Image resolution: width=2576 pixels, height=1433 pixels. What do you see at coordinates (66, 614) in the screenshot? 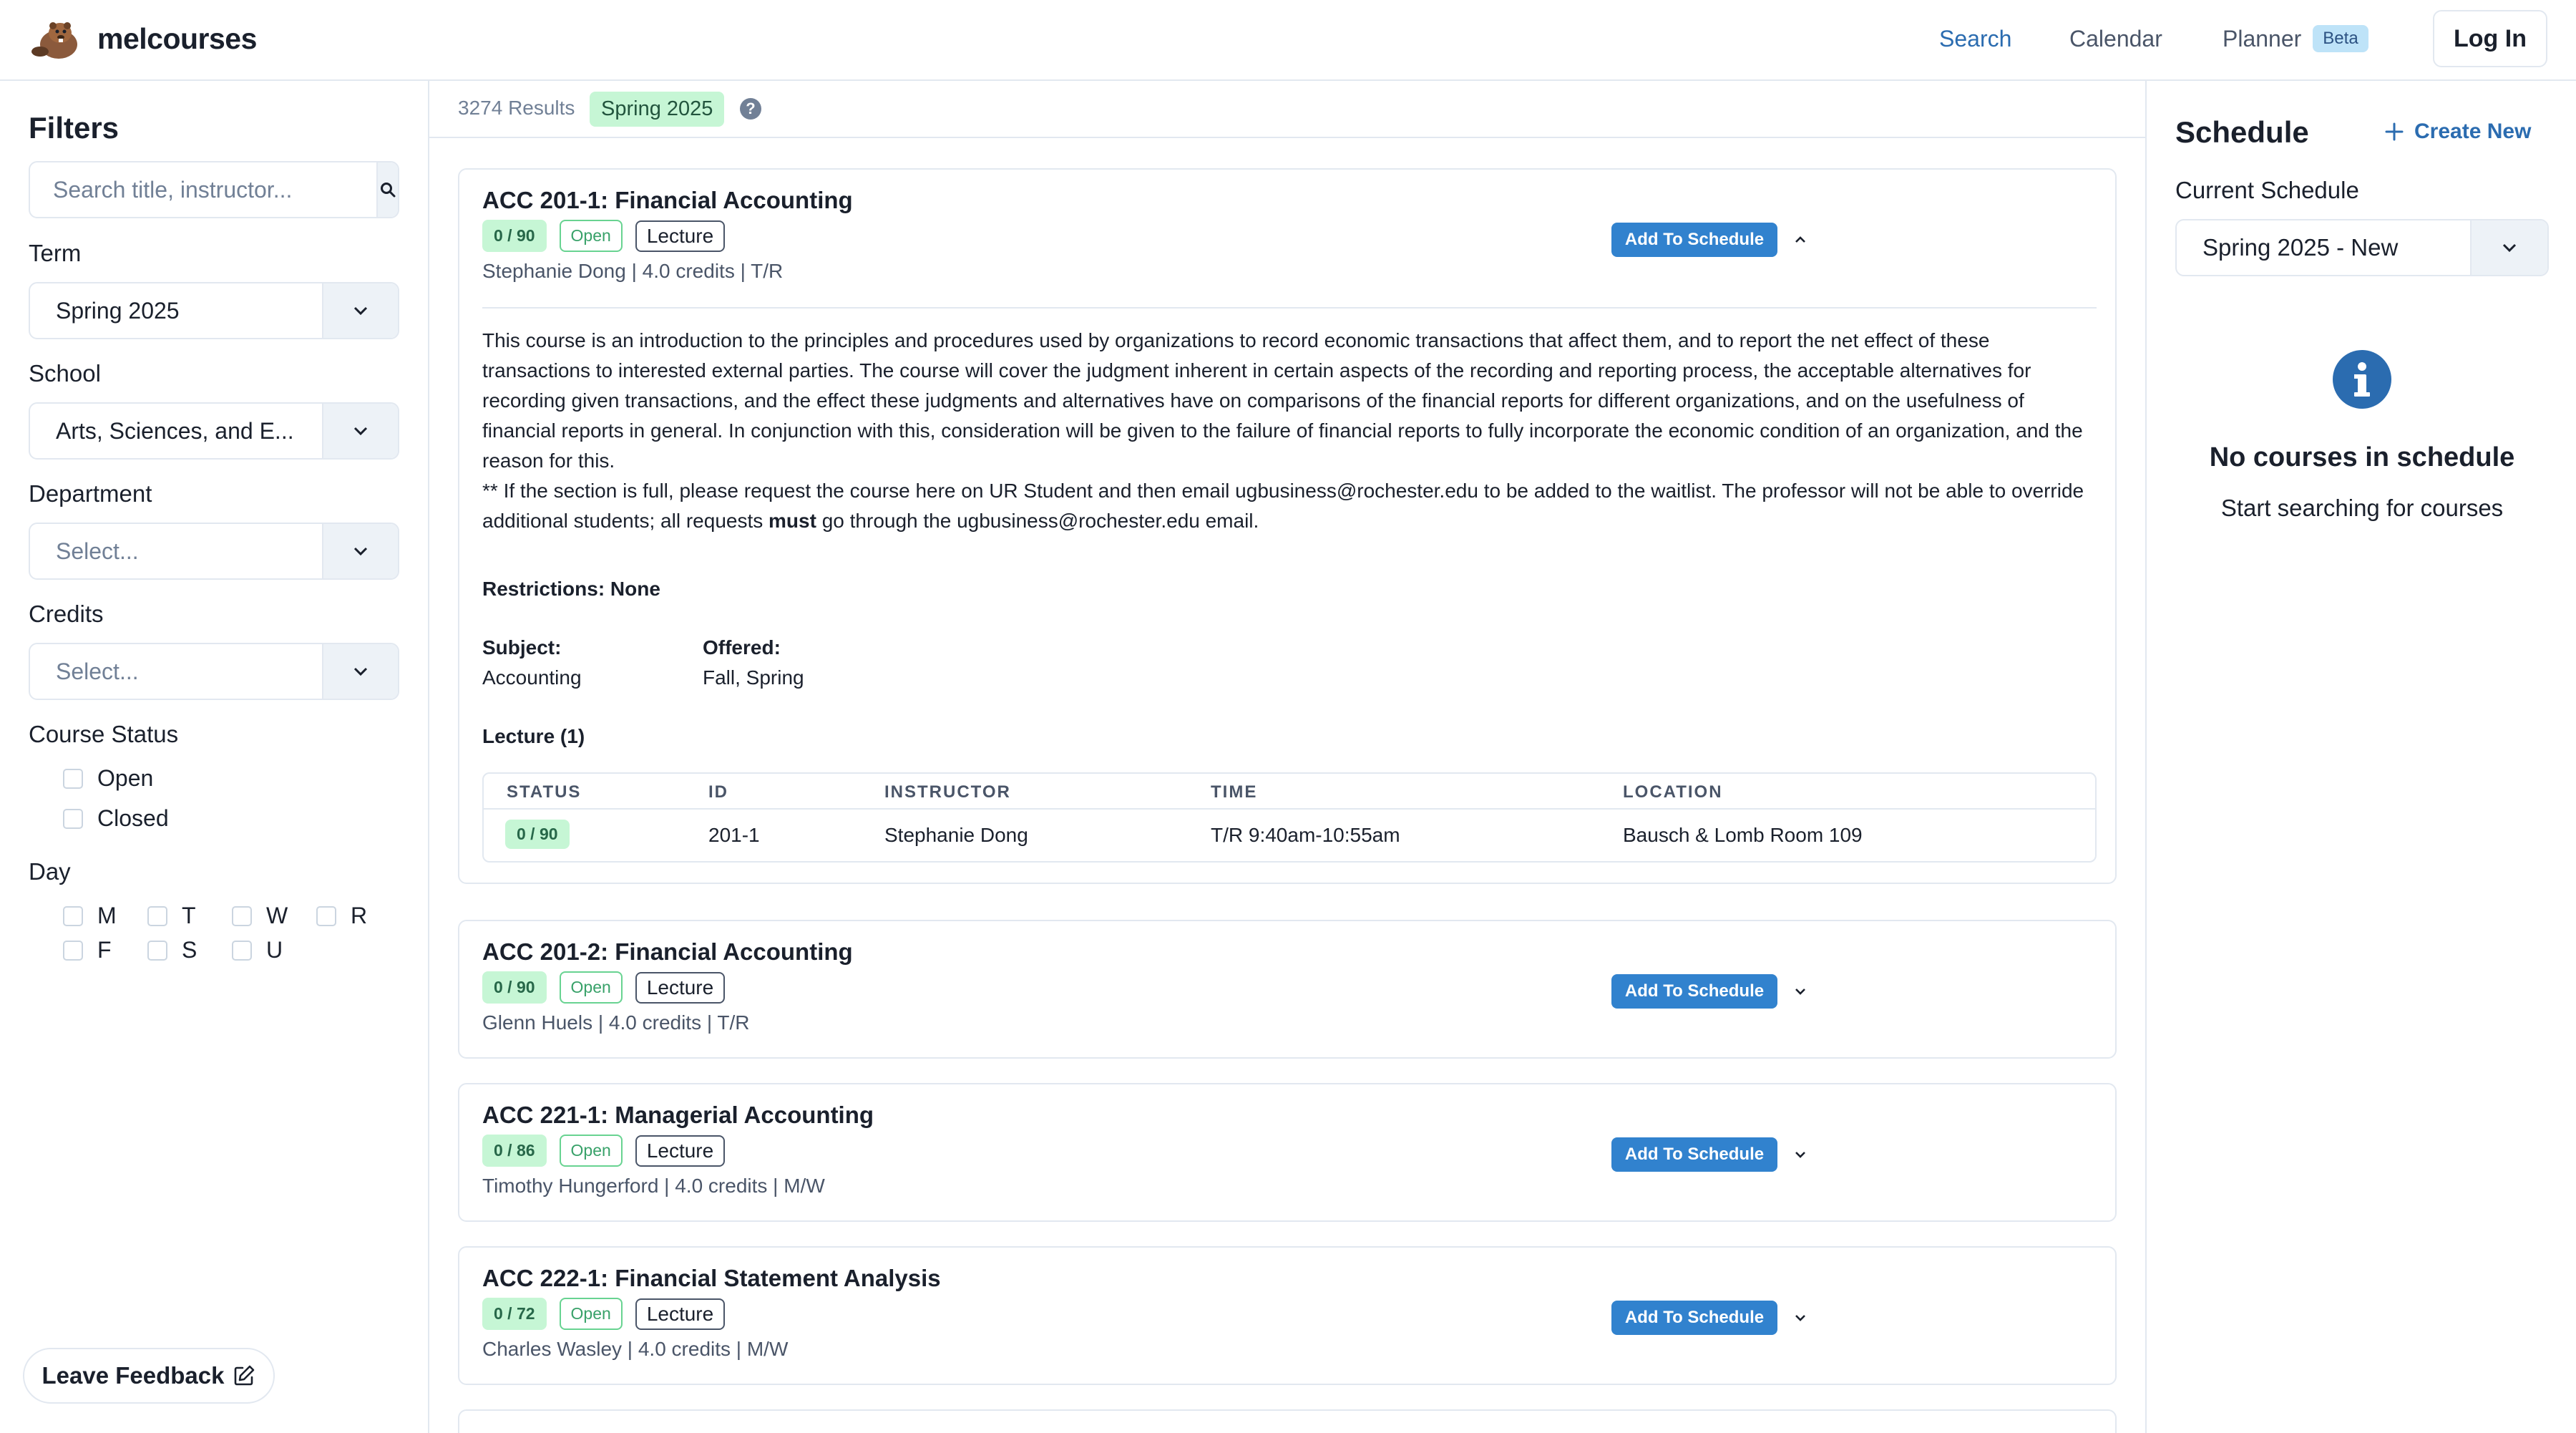
I see `credits-label: Credits` at bounding box center [66, 614].